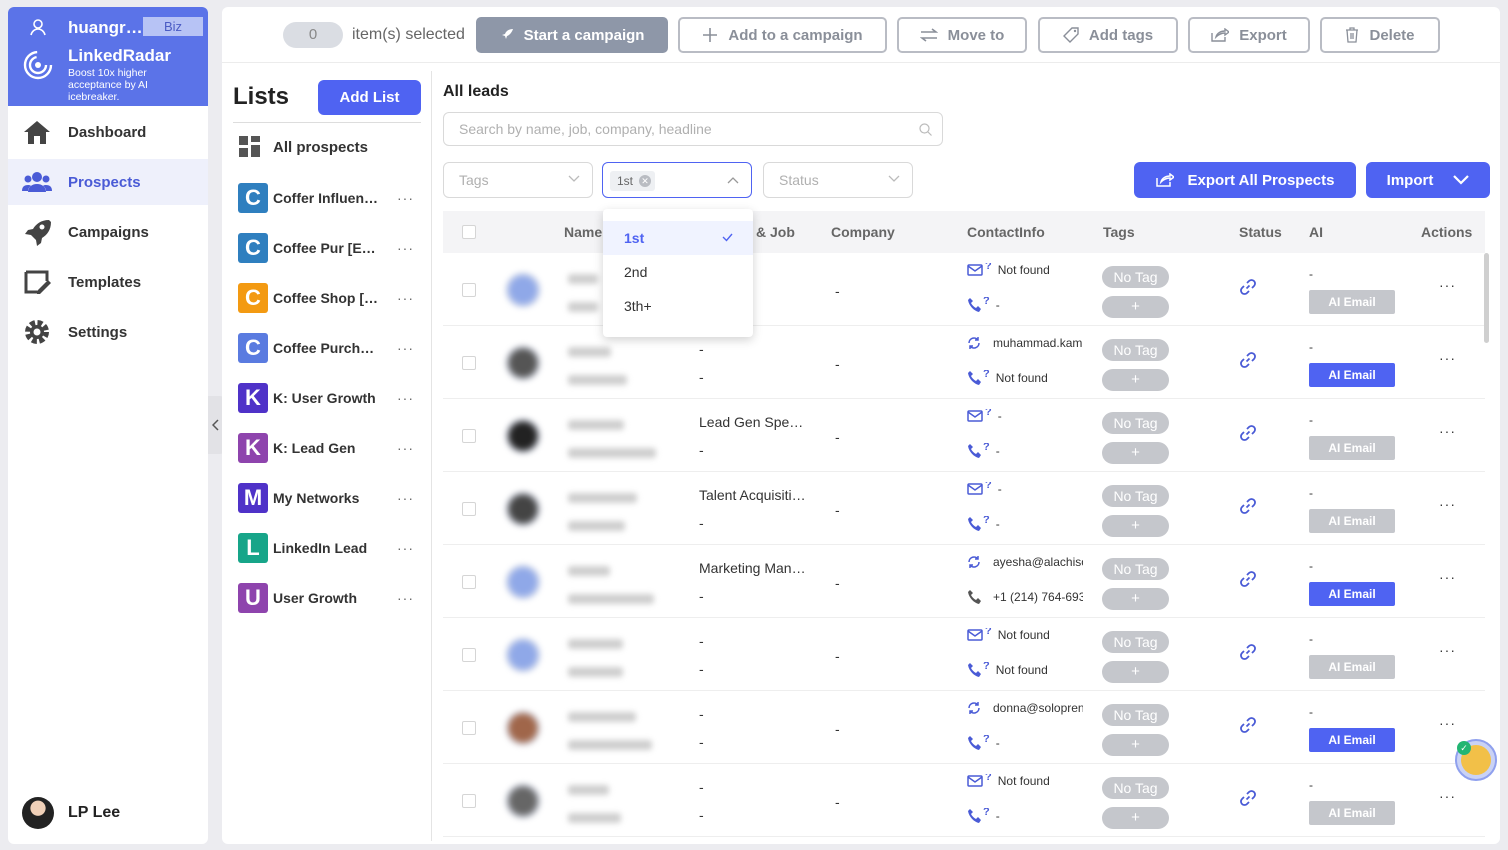 The image size is (1508, 850). What do you see at coordinates (328, 598) in the screenshot?
I see `list-item: U User Growth ···` at bounding box center [328, 598].